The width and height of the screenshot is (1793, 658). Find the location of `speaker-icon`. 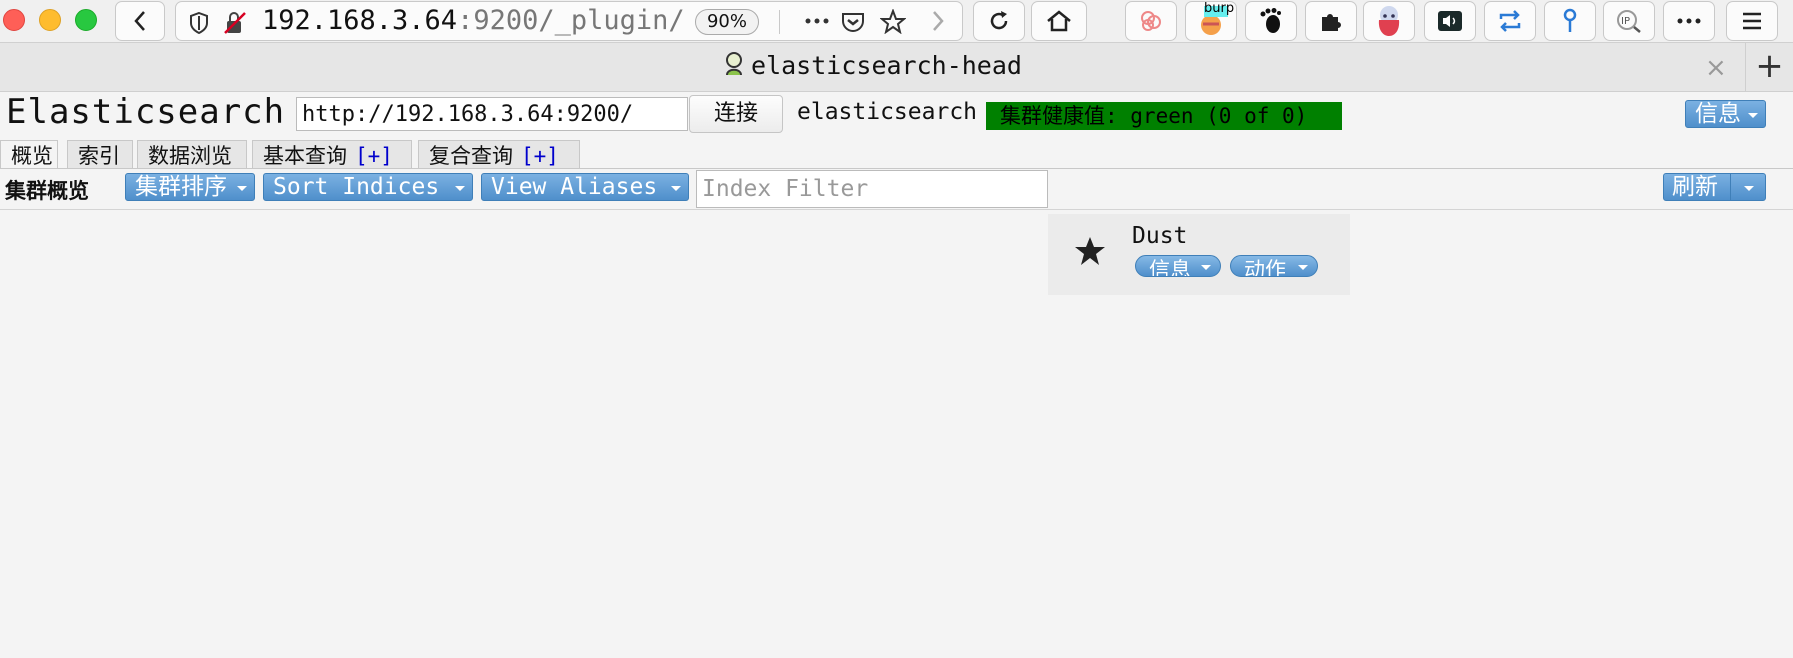

speaker-icon is located at coordinates (1450, 21).